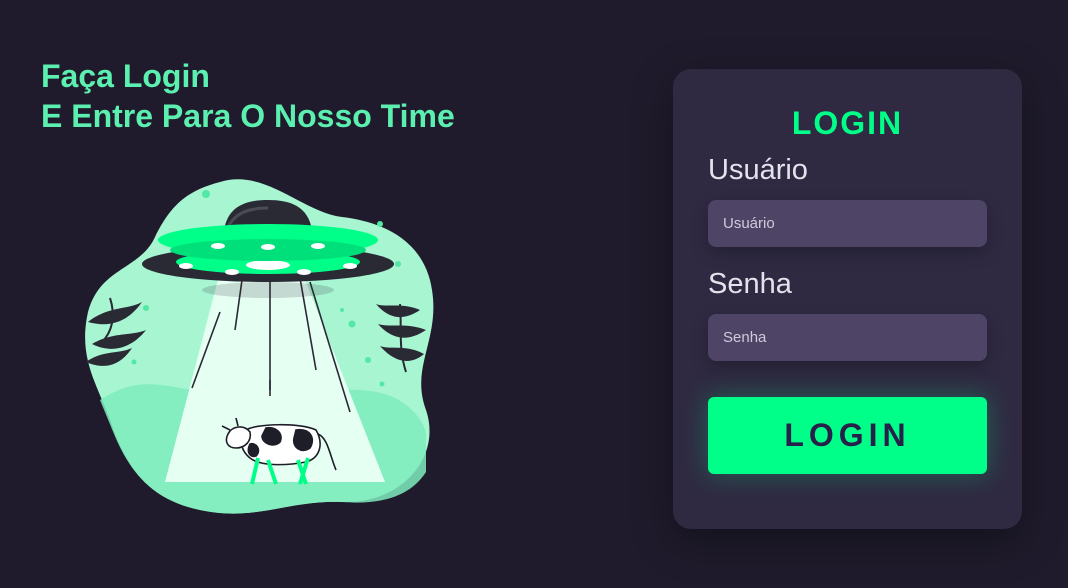 The image size is (1068, 588). What do you see at coordinates (847, 223) in the screenshot?
I see `username-input` at bounding box center [847, 223].